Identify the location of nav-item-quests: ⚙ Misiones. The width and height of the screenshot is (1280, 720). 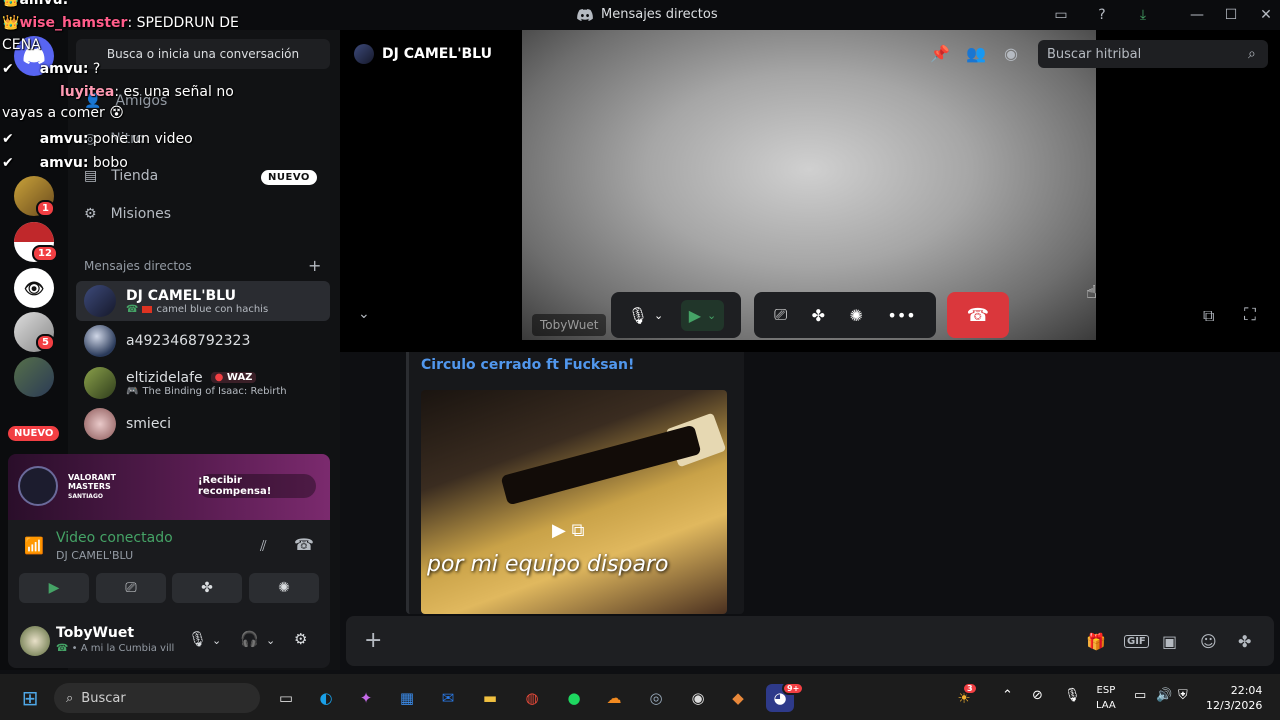
(127, 214).